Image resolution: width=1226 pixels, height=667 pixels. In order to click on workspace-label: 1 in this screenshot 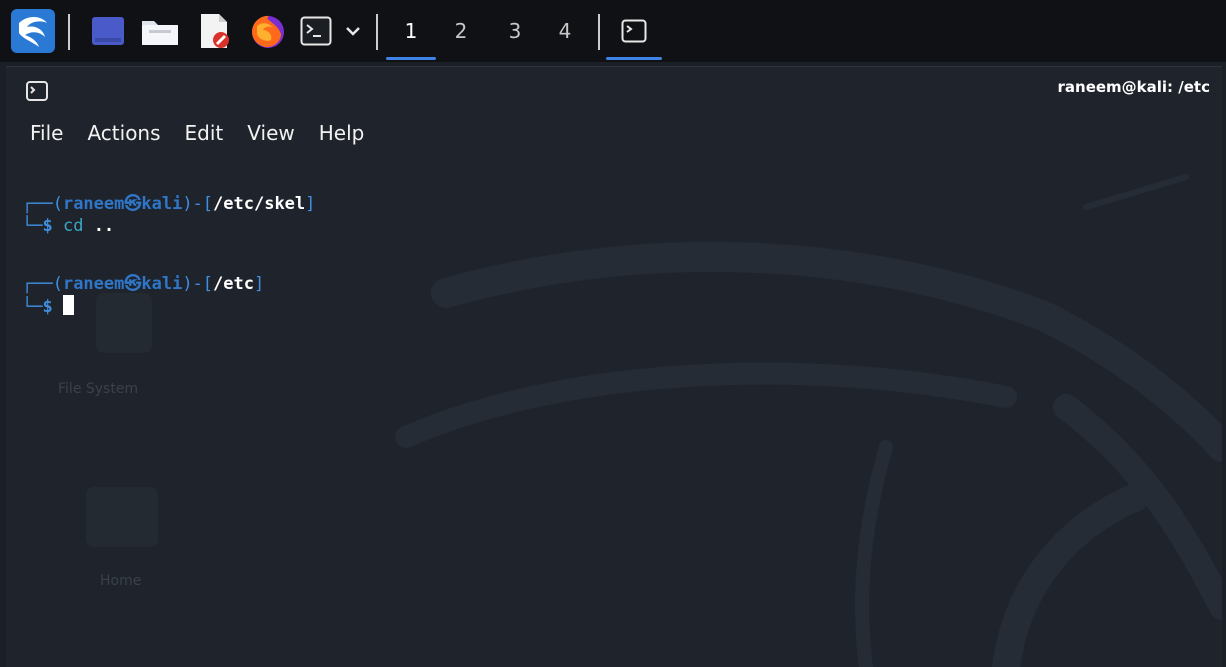, I will do `click(411, 31)`.